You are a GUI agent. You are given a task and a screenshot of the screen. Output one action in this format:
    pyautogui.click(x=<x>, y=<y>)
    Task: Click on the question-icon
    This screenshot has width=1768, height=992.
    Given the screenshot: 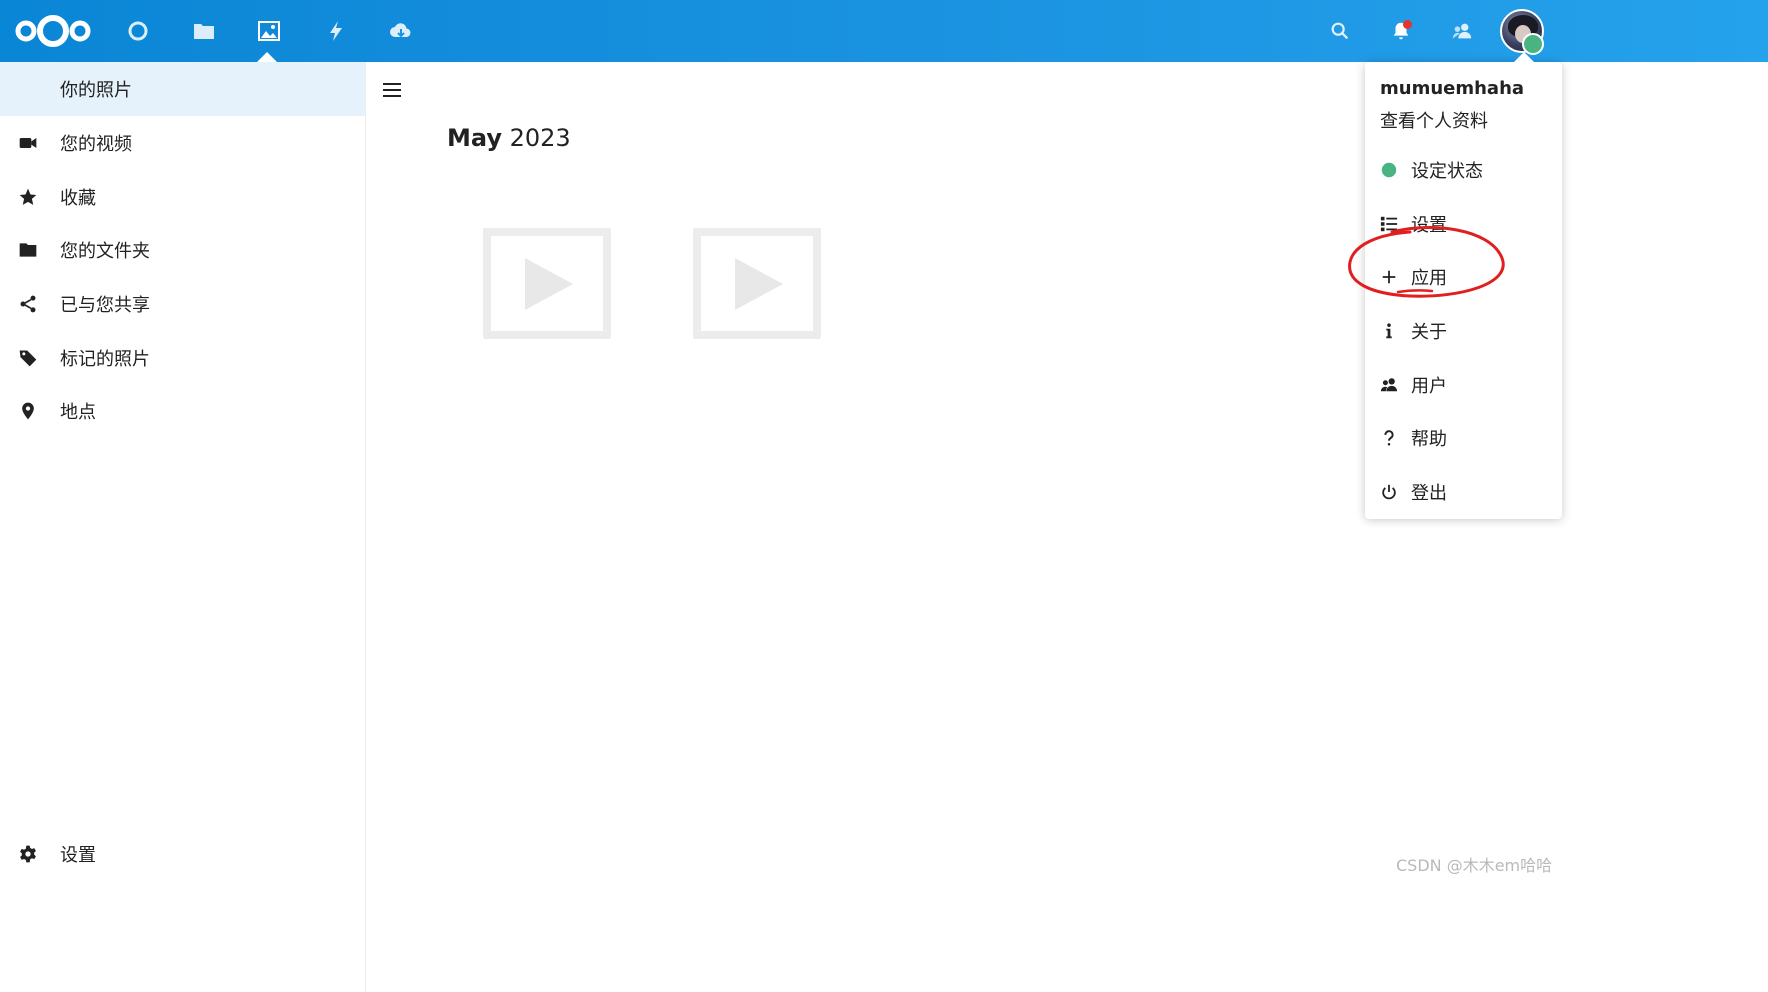 What is the action you would take?
    pyautogui.click(x=1389, y=438)
    